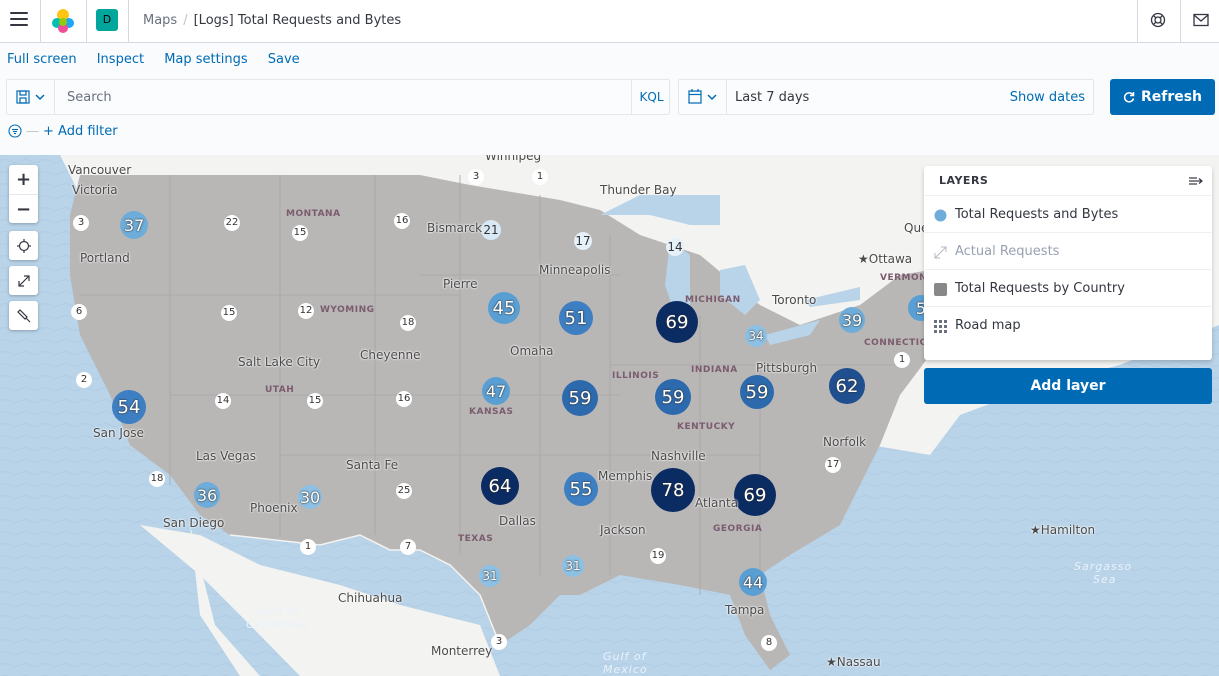  What do you see at coordinates (673, 490) in the screenshot?
I see `cluster-marker: 78` at bounding box center [673, 490].